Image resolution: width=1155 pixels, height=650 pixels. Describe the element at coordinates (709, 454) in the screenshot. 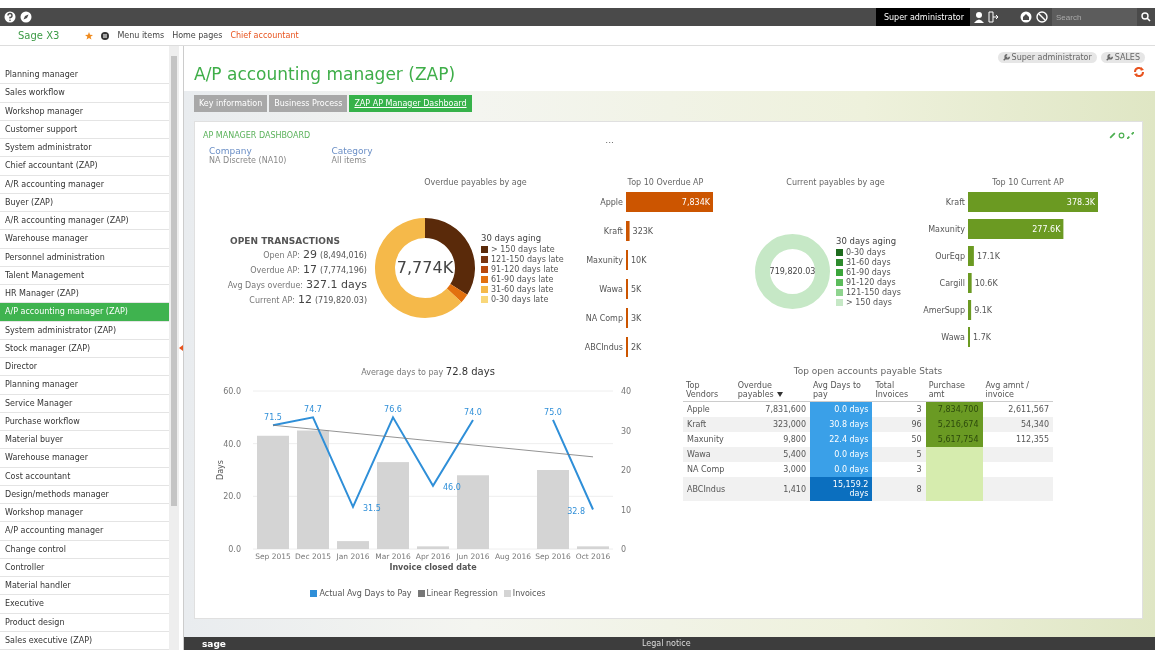

I see `table-cell: Wawa` at that location.